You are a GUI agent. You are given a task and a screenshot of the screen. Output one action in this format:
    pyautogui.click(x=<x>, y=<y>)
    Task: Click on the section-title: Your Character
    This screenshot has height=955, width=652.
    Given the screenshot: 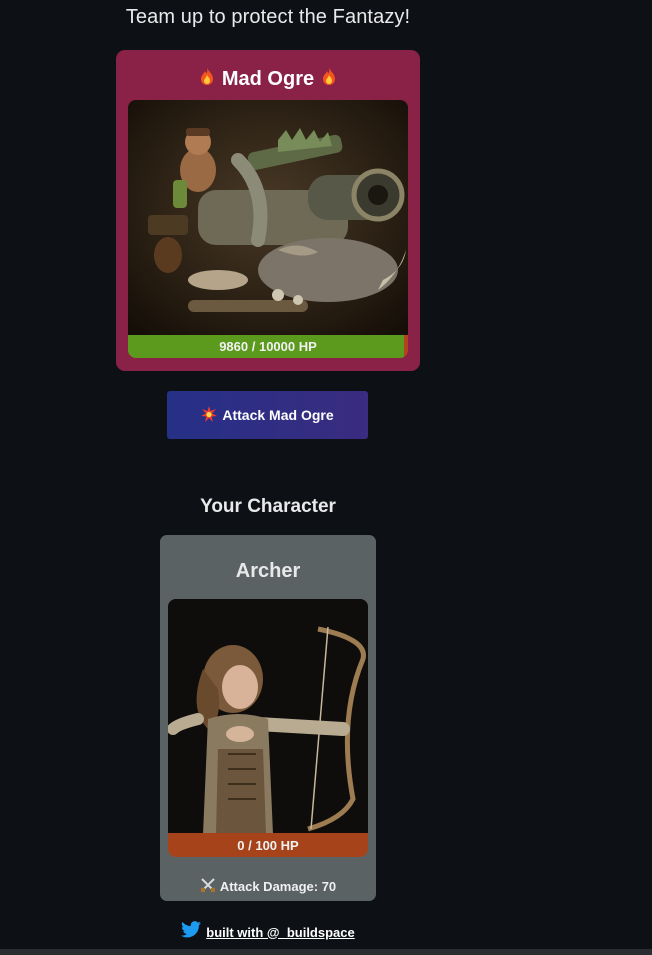 What is the action you would take?
    pyautogui.click(x=268, y=506)
    